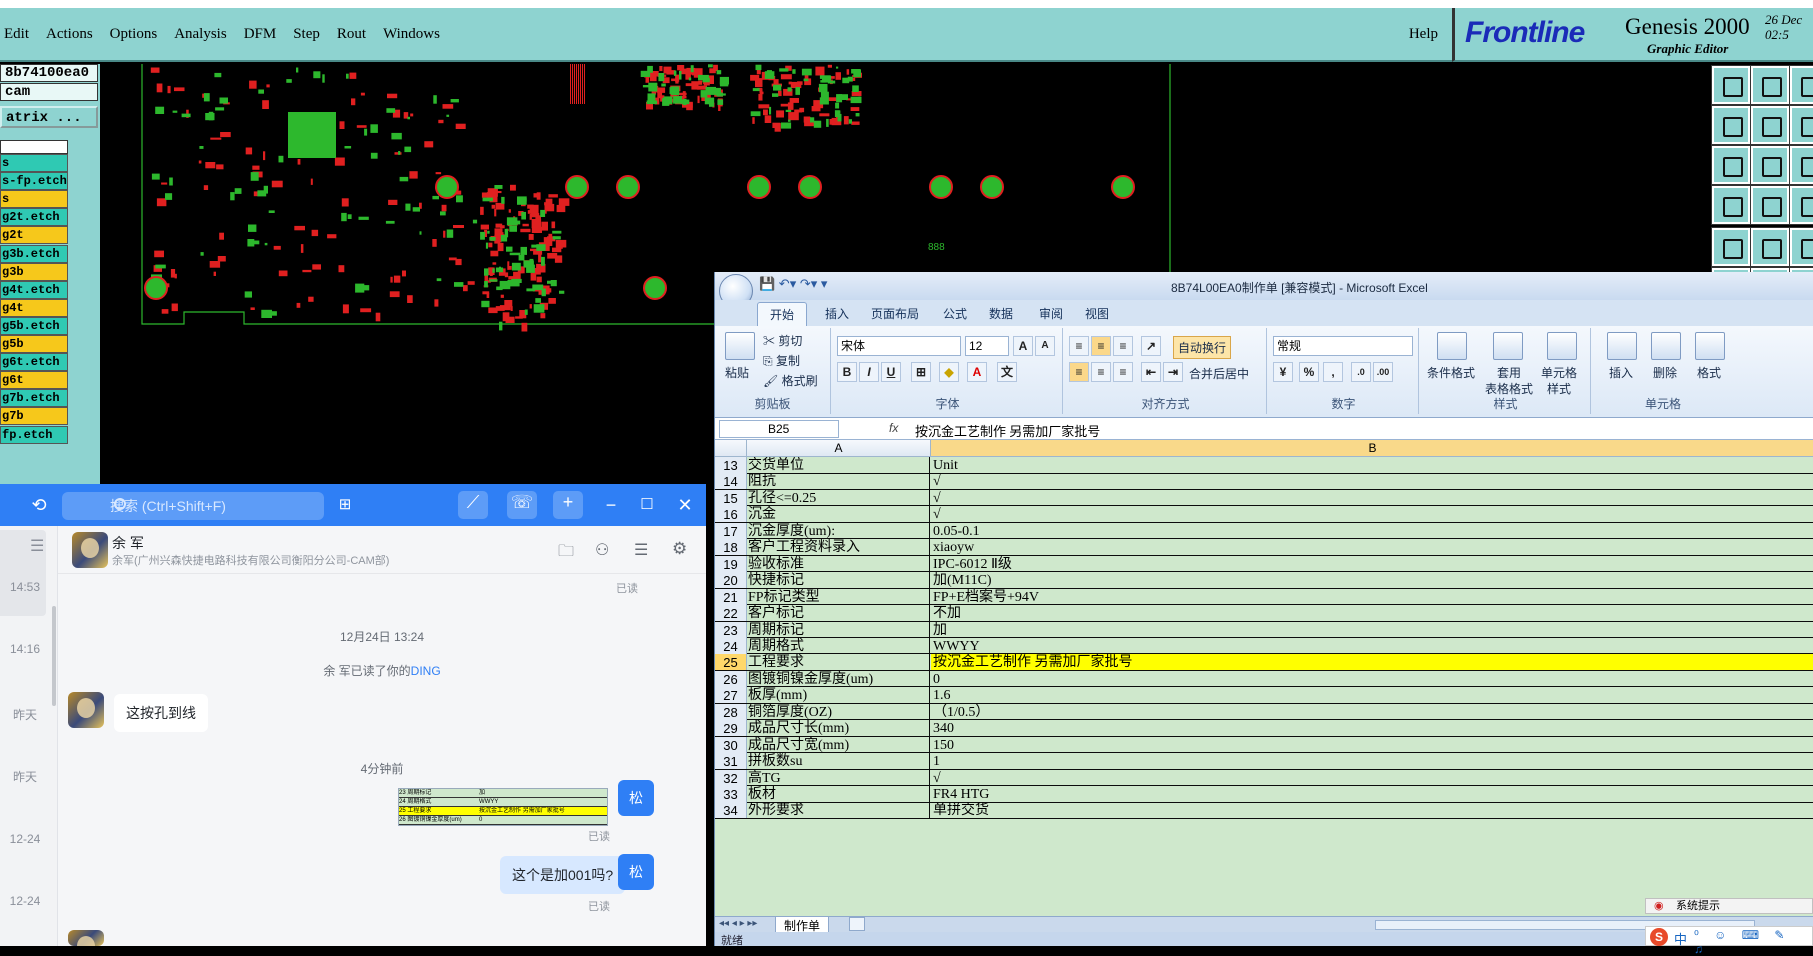  I want to click on cell-a: 高TG, so click(838, 777).